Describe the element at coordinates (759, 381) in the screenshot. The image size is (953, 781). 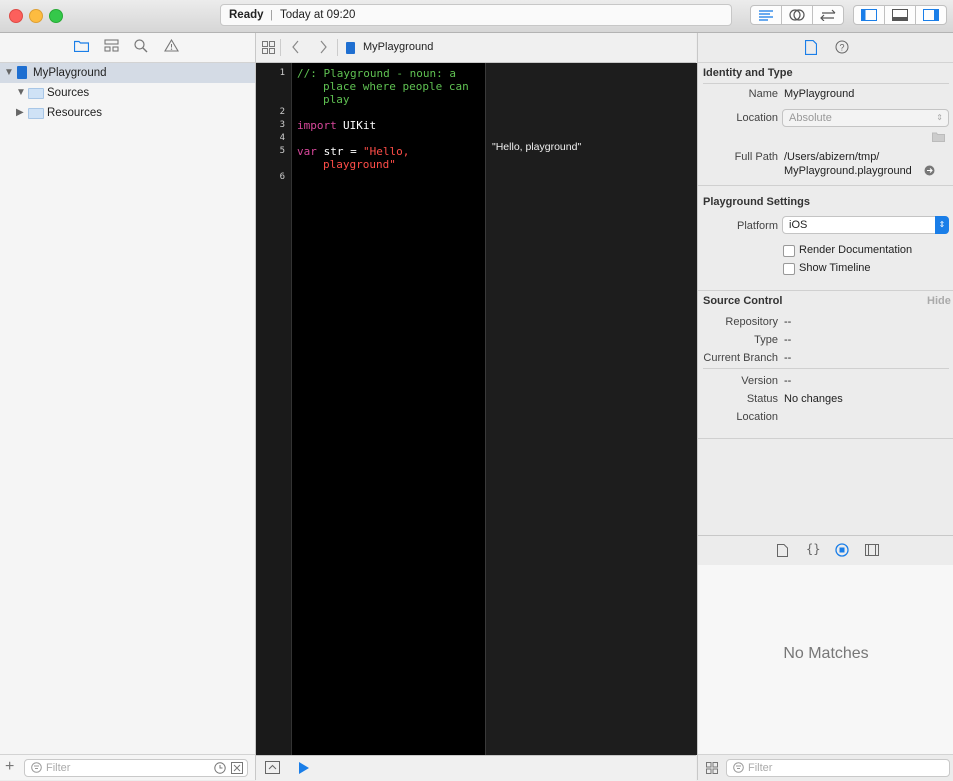
I see `version-label: Version` at that location.